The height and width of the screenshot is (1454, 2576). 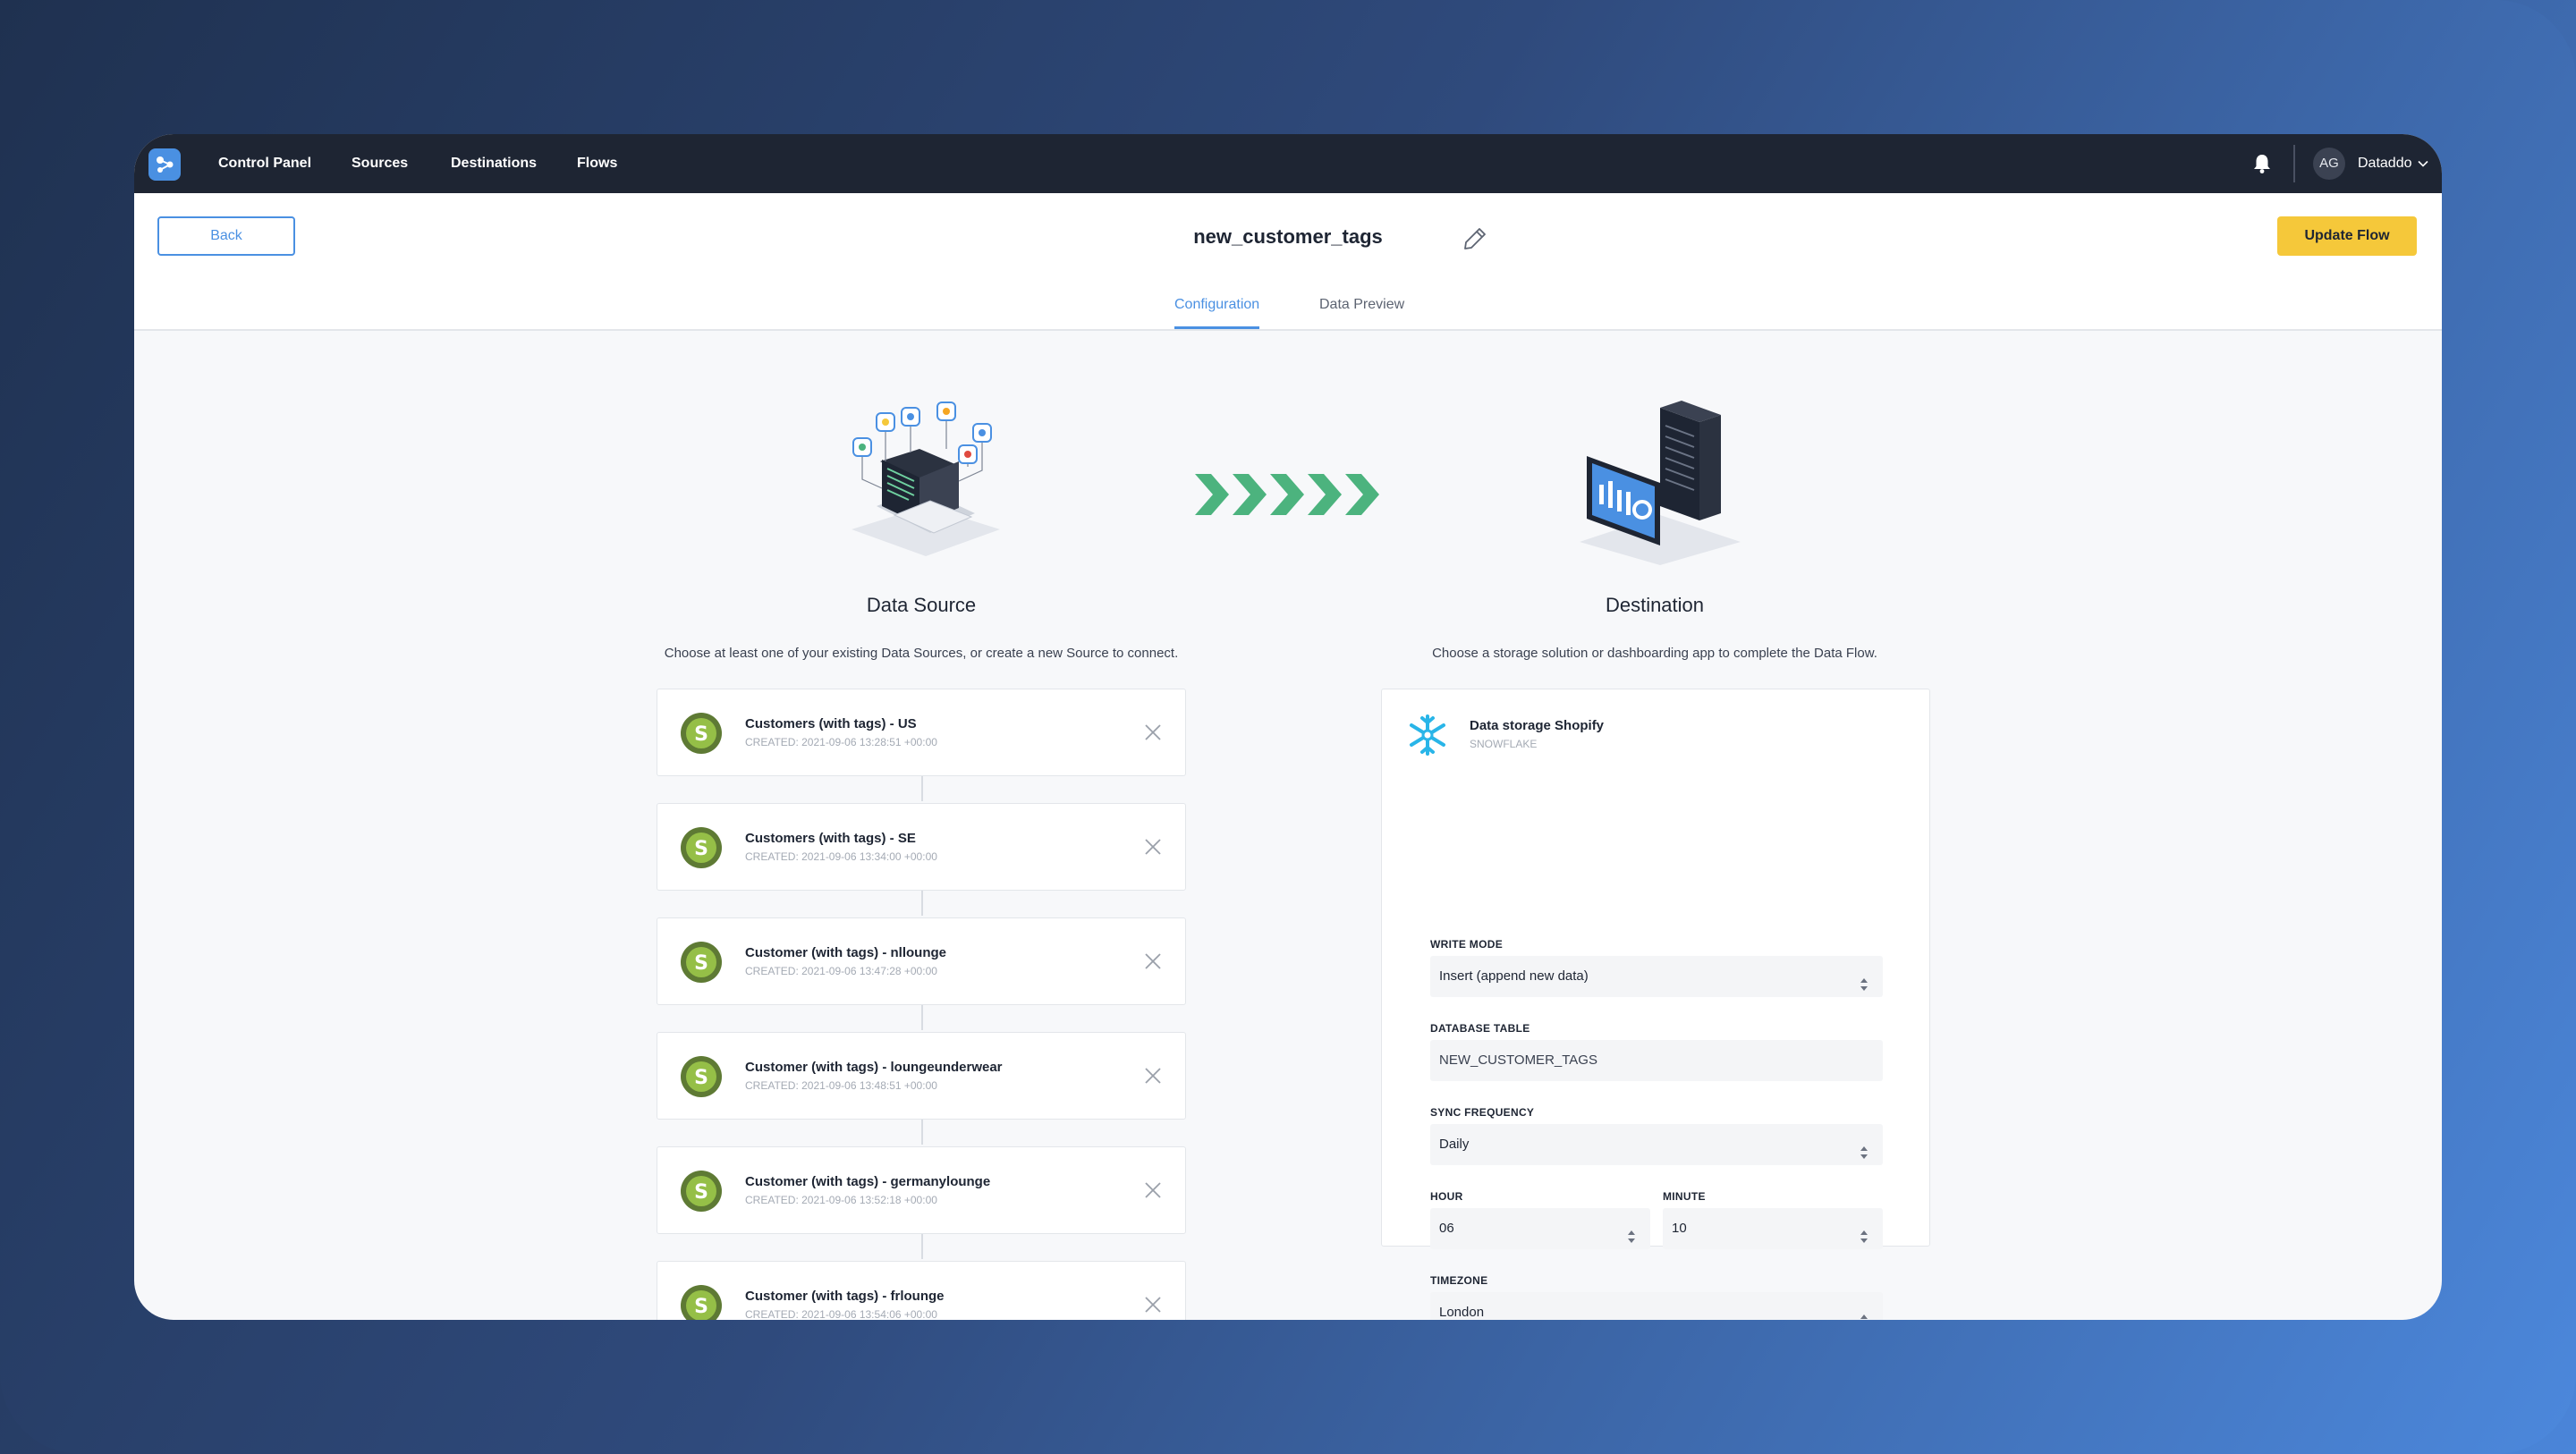 I want to click on user-name: Dataddo, so click(x=2385, y=164).